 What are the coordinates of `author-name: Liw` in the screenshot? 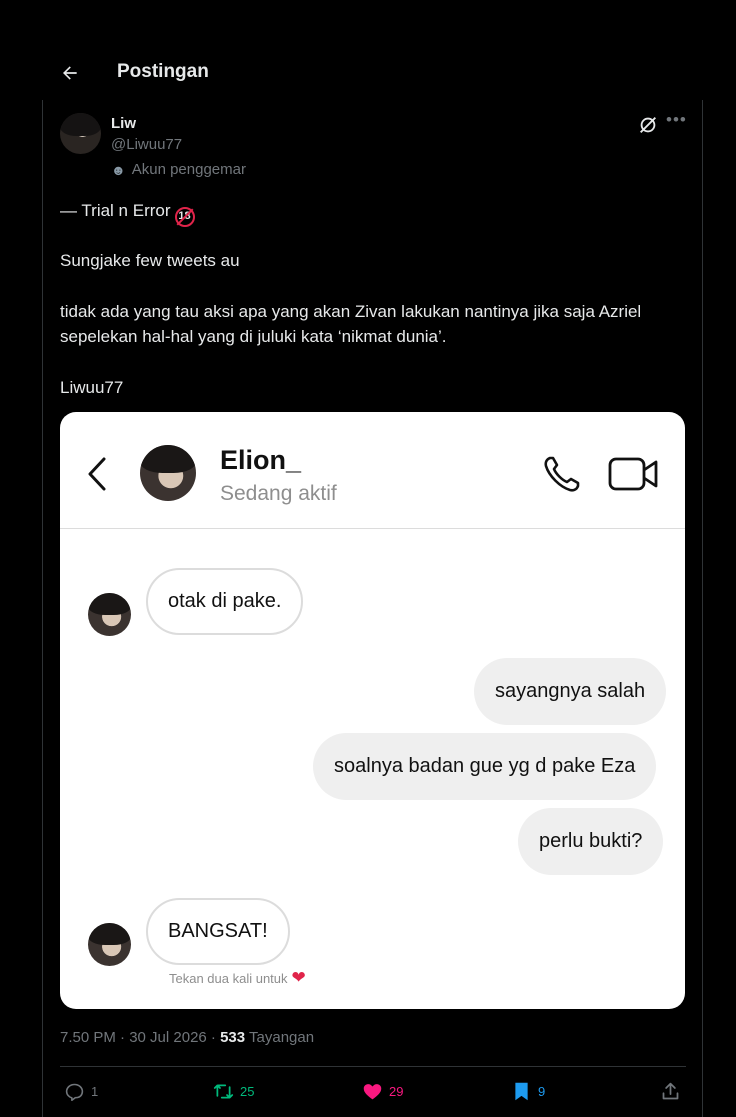 It's located at (123, 123).